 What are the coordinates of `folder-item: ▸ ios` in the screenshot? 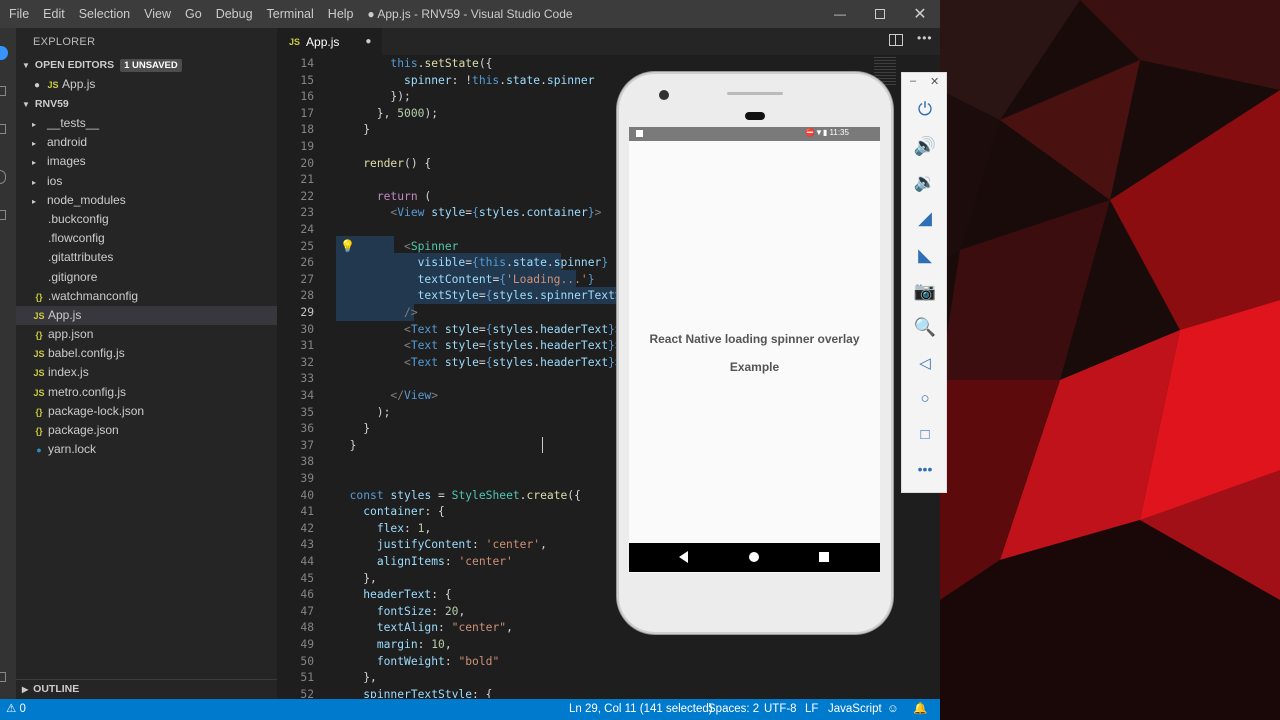 It's located at (146, 181).